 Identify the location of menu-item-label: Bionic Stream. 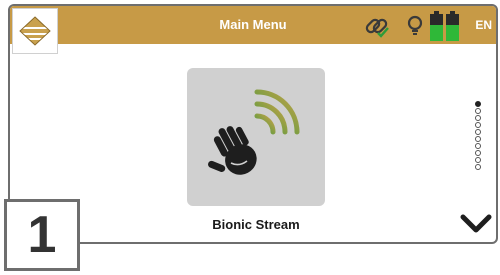
(256, 224).